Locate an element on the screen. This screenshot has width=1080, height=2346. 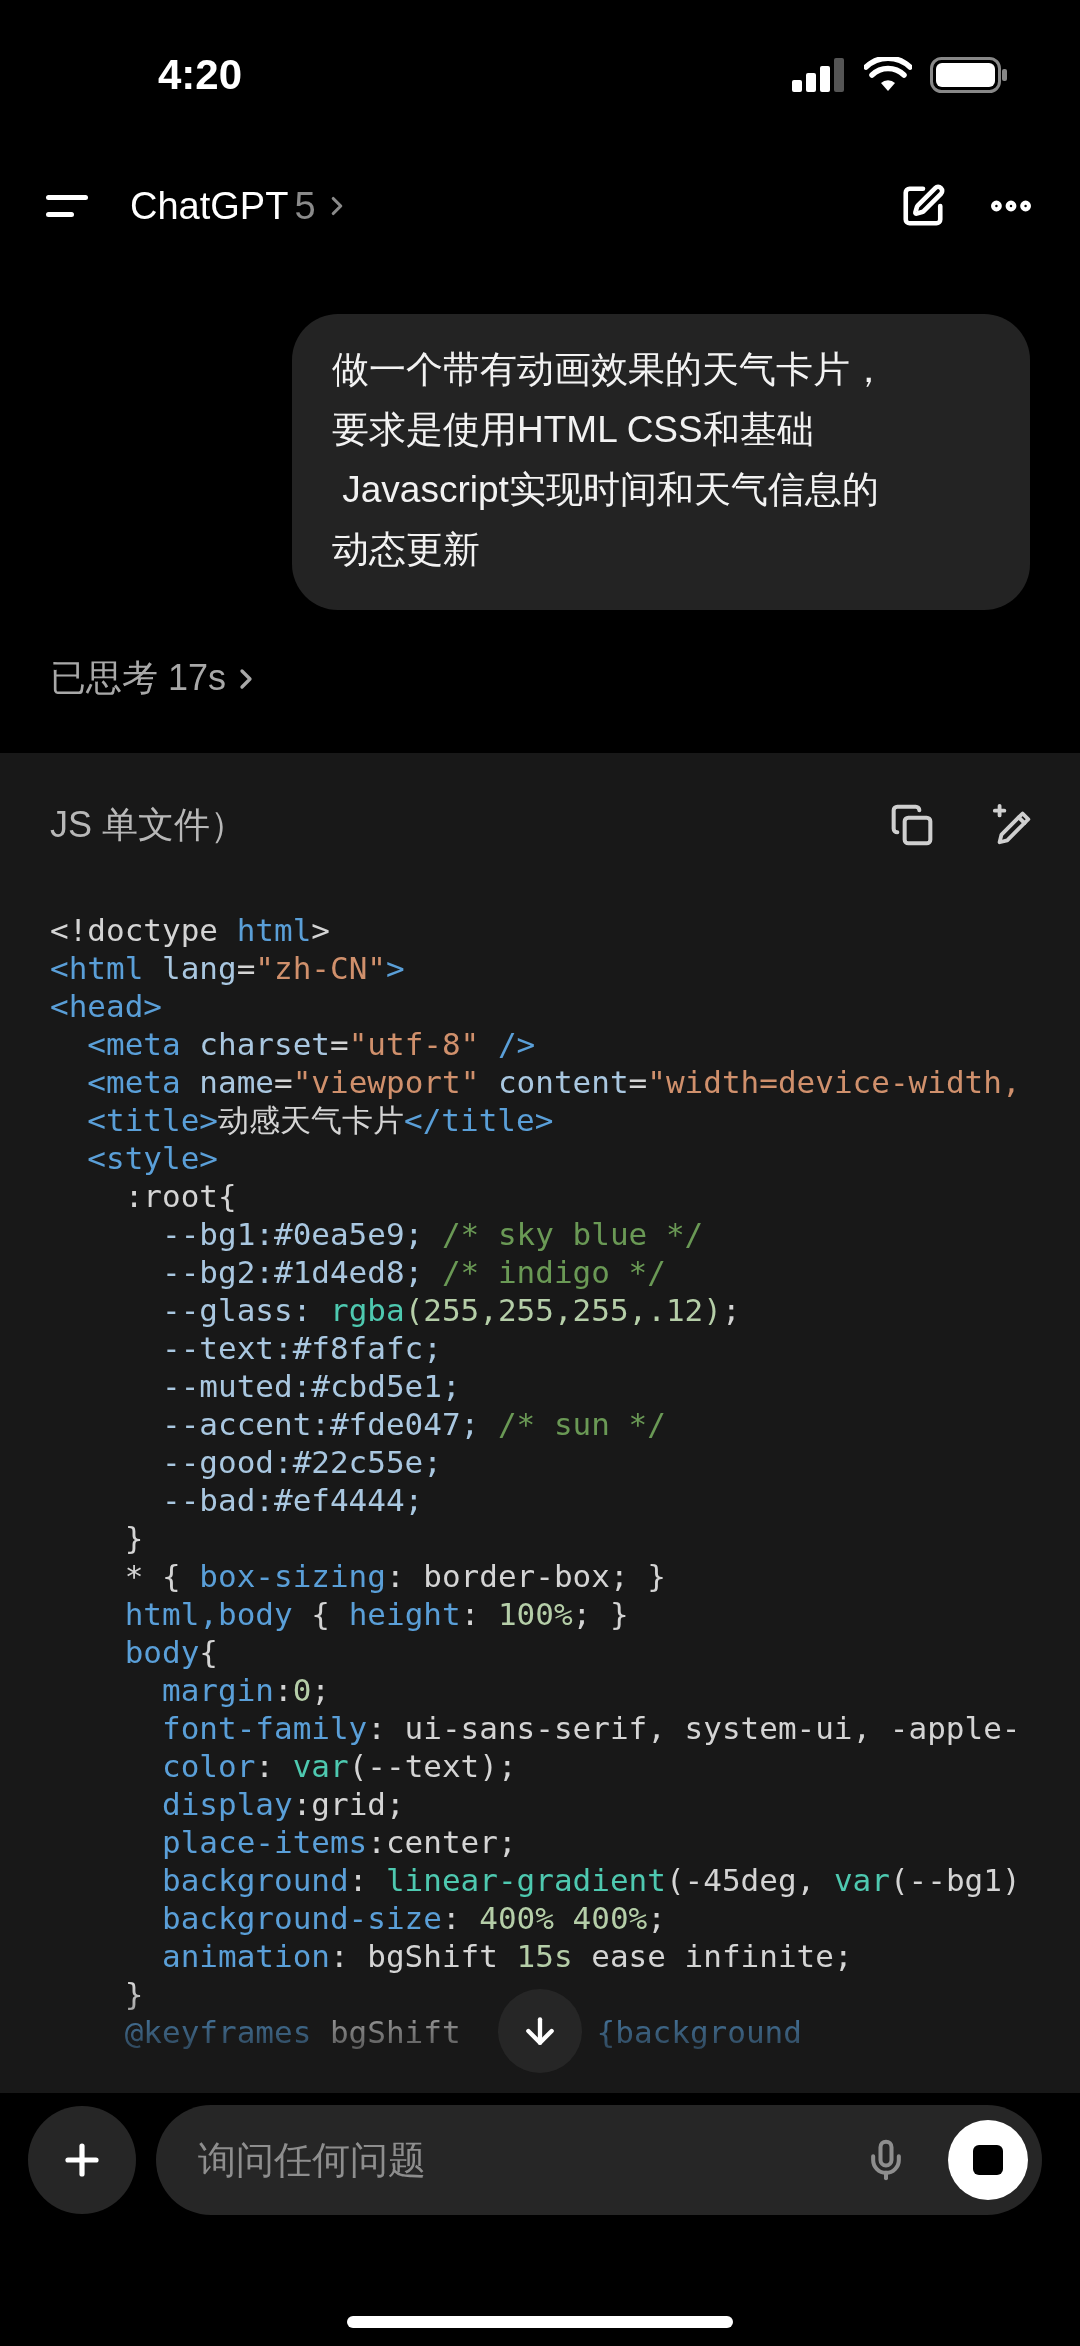
code-line: <!doctype html> is located at coordinates (190, 930).